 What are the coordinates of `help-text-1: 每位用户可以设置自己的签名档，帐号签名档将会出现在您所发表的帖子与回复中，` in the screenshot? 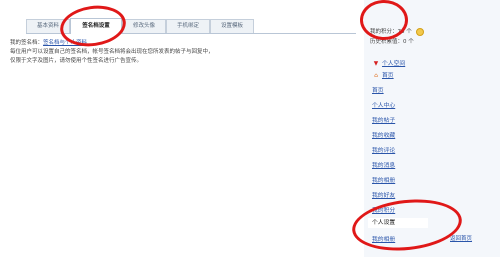 It's located at (112, 52).